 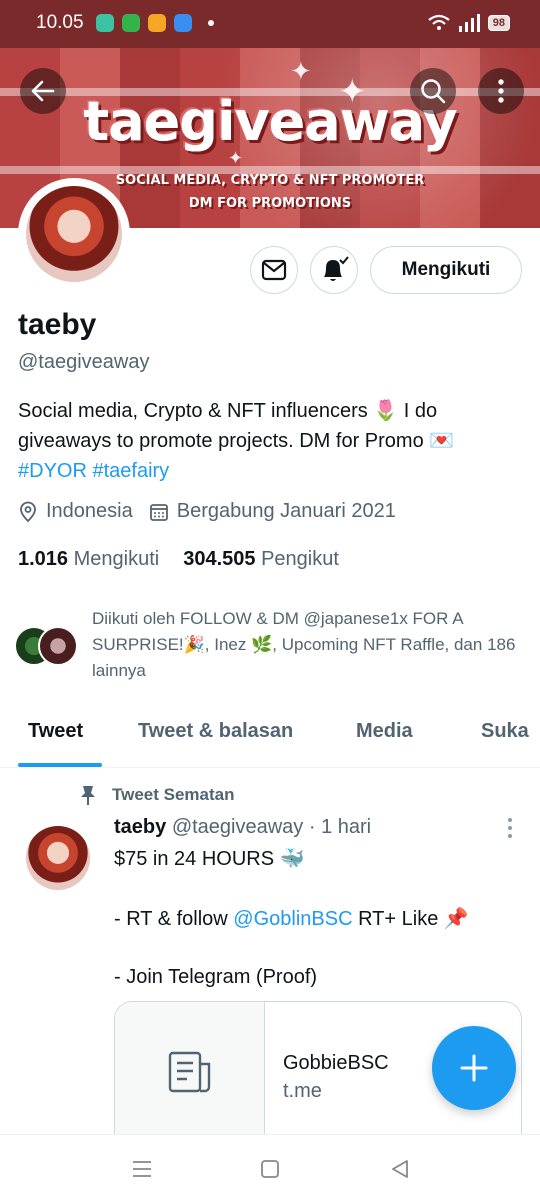 I want to click on profile-meta: Indonesia Bergabung Januari 2021, so click(x=215, y=511).